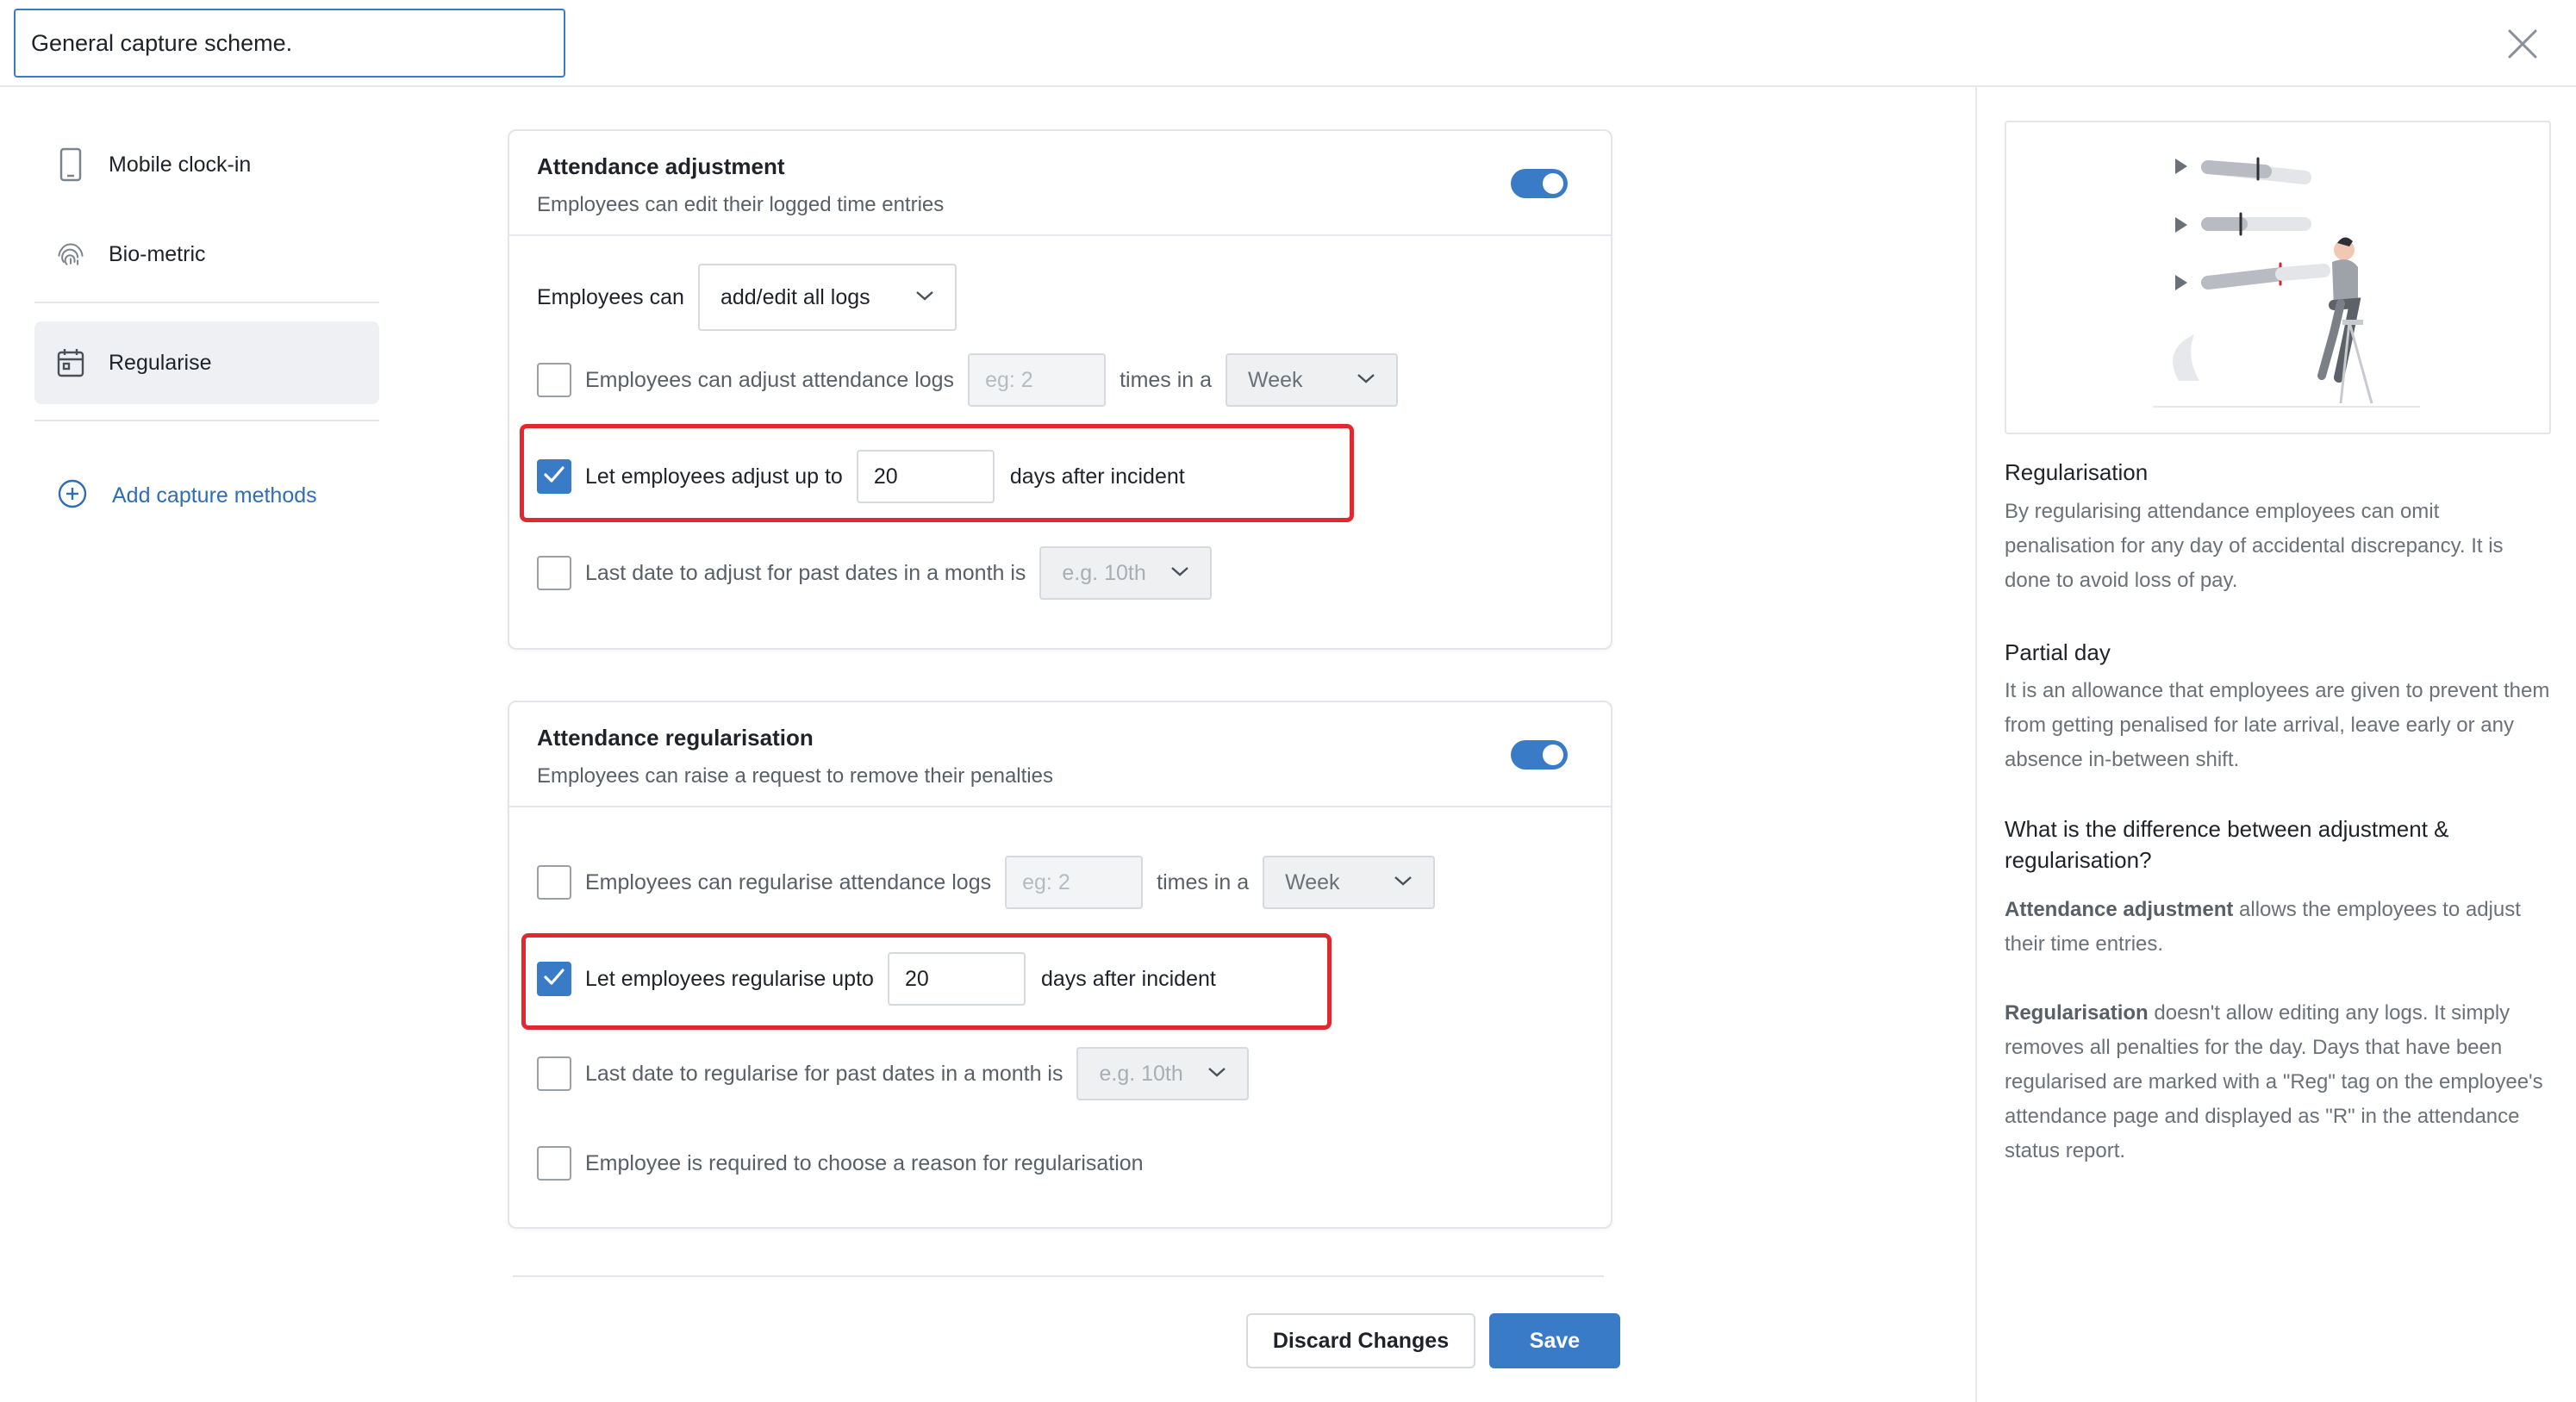 The height and width of the screenshot is (1402, 2576). What do you see at coordinates (70, 164) in the screenshot?
I see `mobile-icon` at bounding box center [70, 164].